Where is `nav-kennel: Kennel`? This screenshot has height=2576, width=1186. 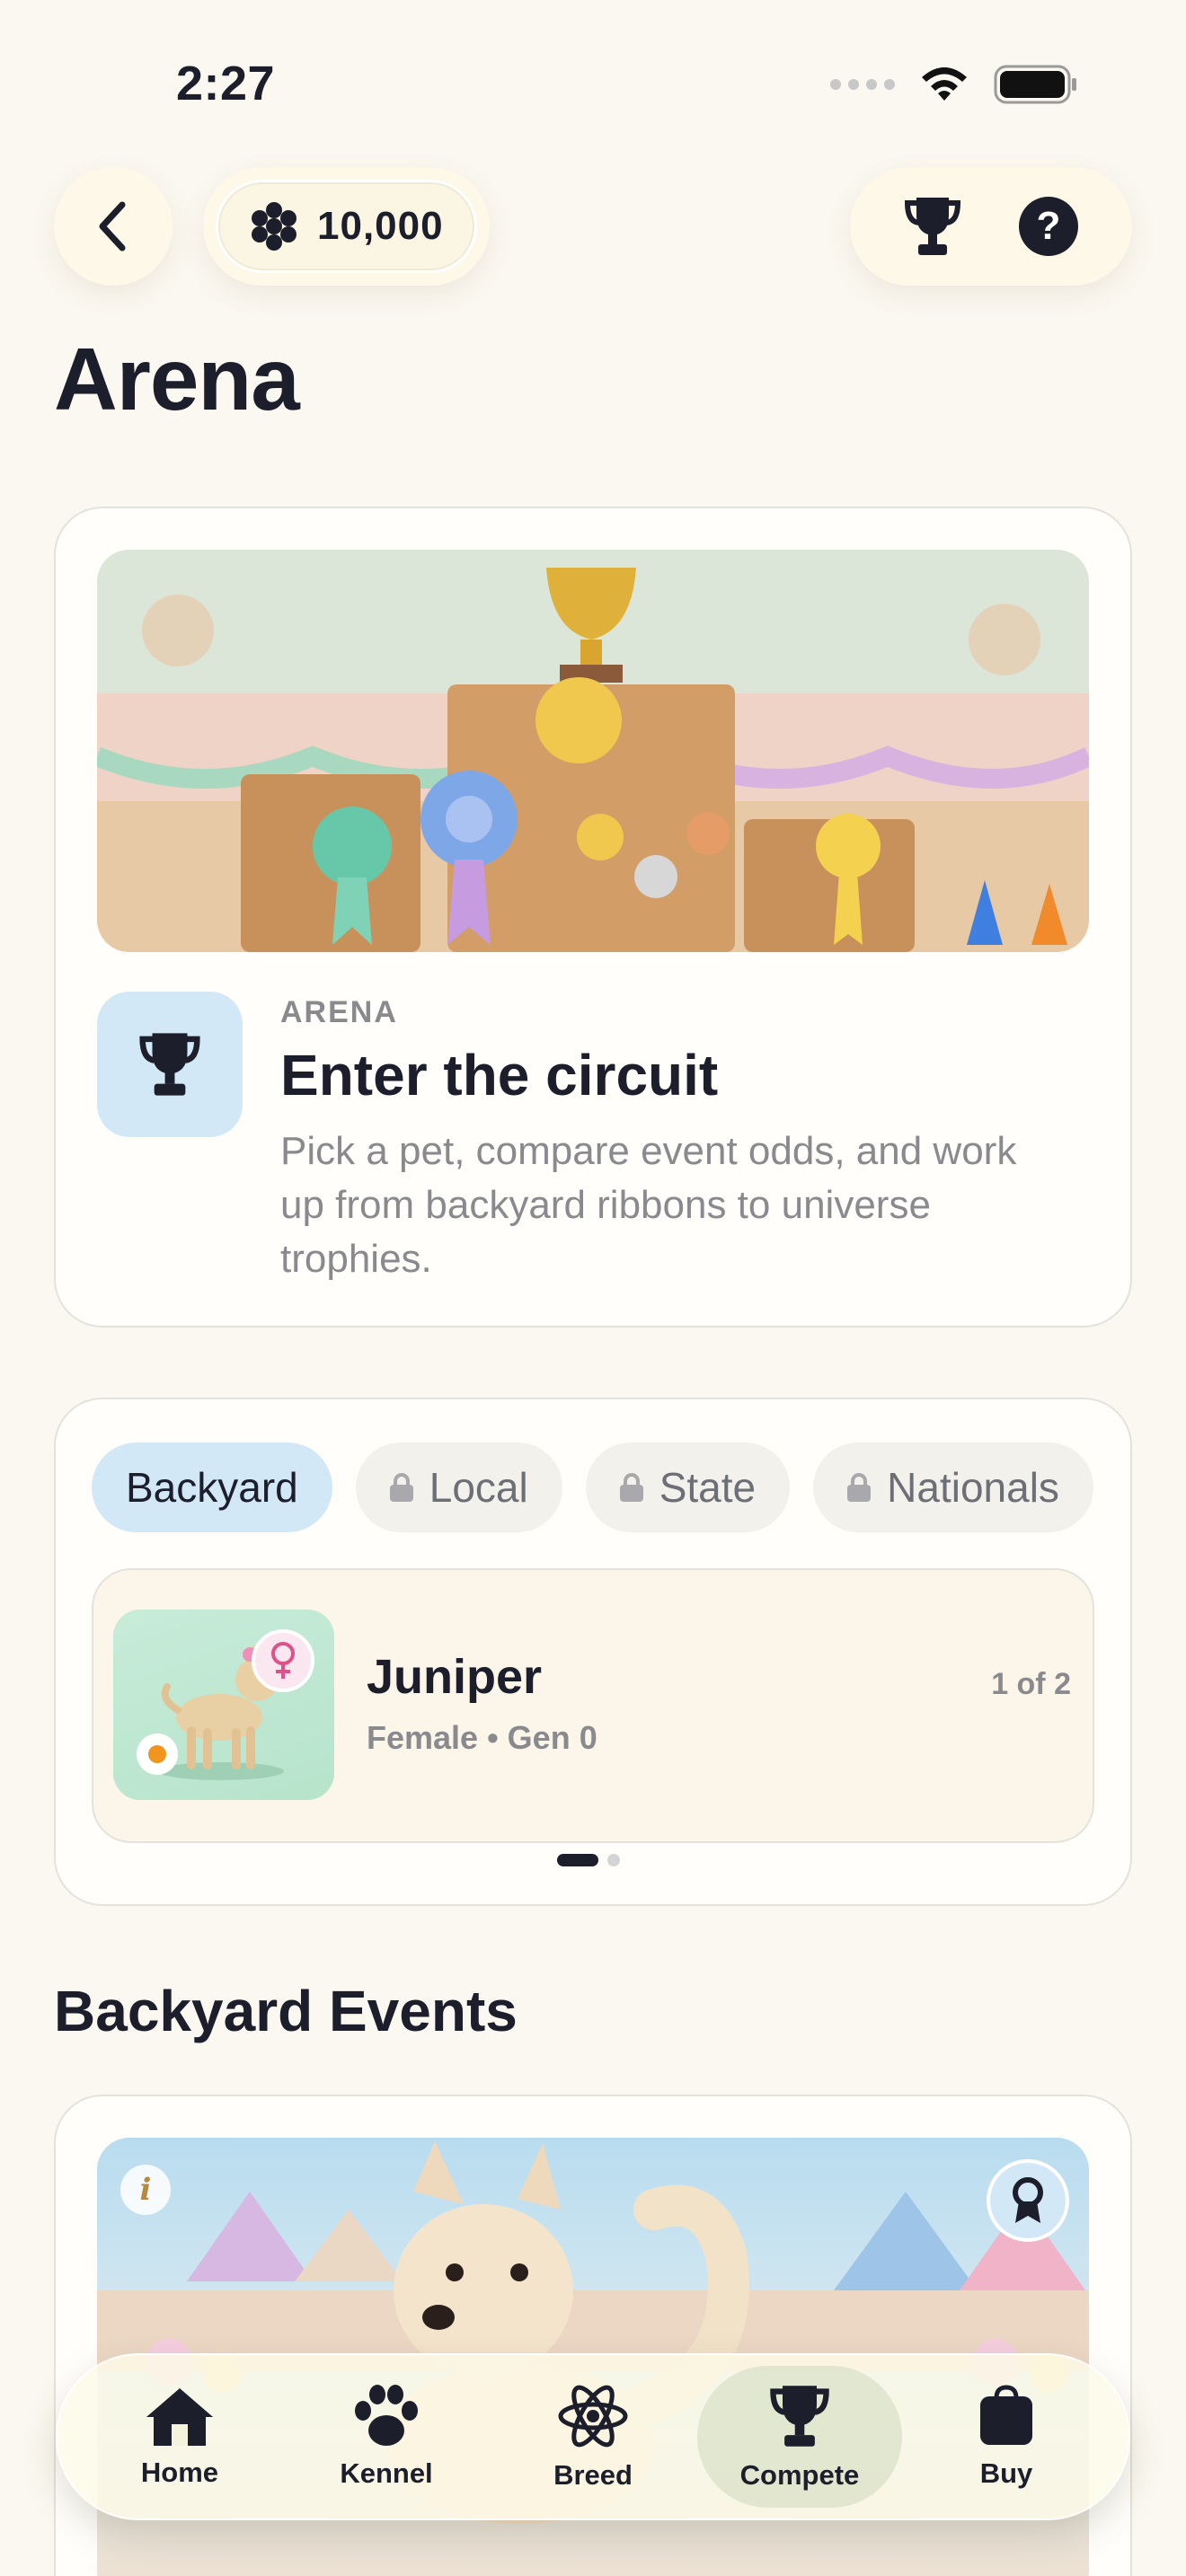
nav-kennel: Kennel is located at coordinates (386, 2437).